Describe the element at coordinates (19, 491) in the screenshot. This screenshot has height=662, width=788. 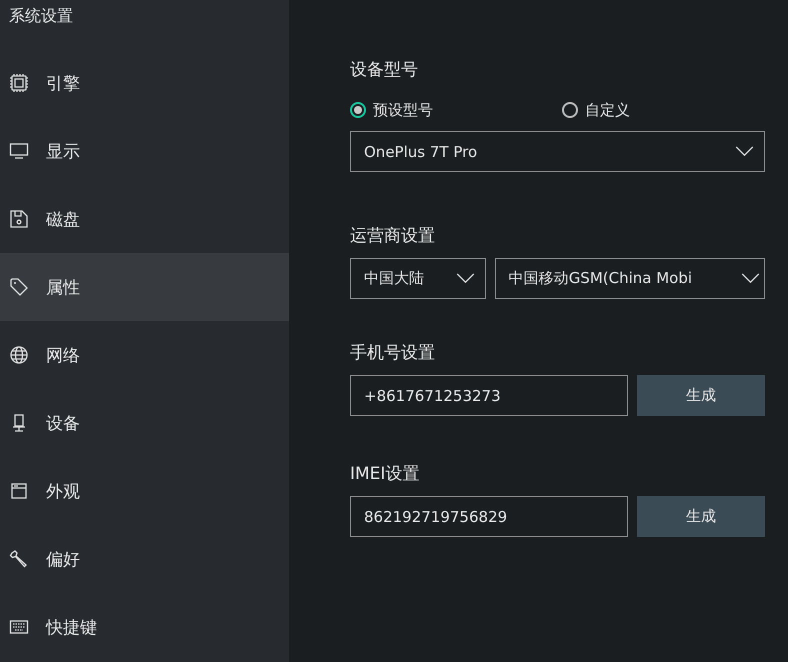
I see `window-icon` at that location.